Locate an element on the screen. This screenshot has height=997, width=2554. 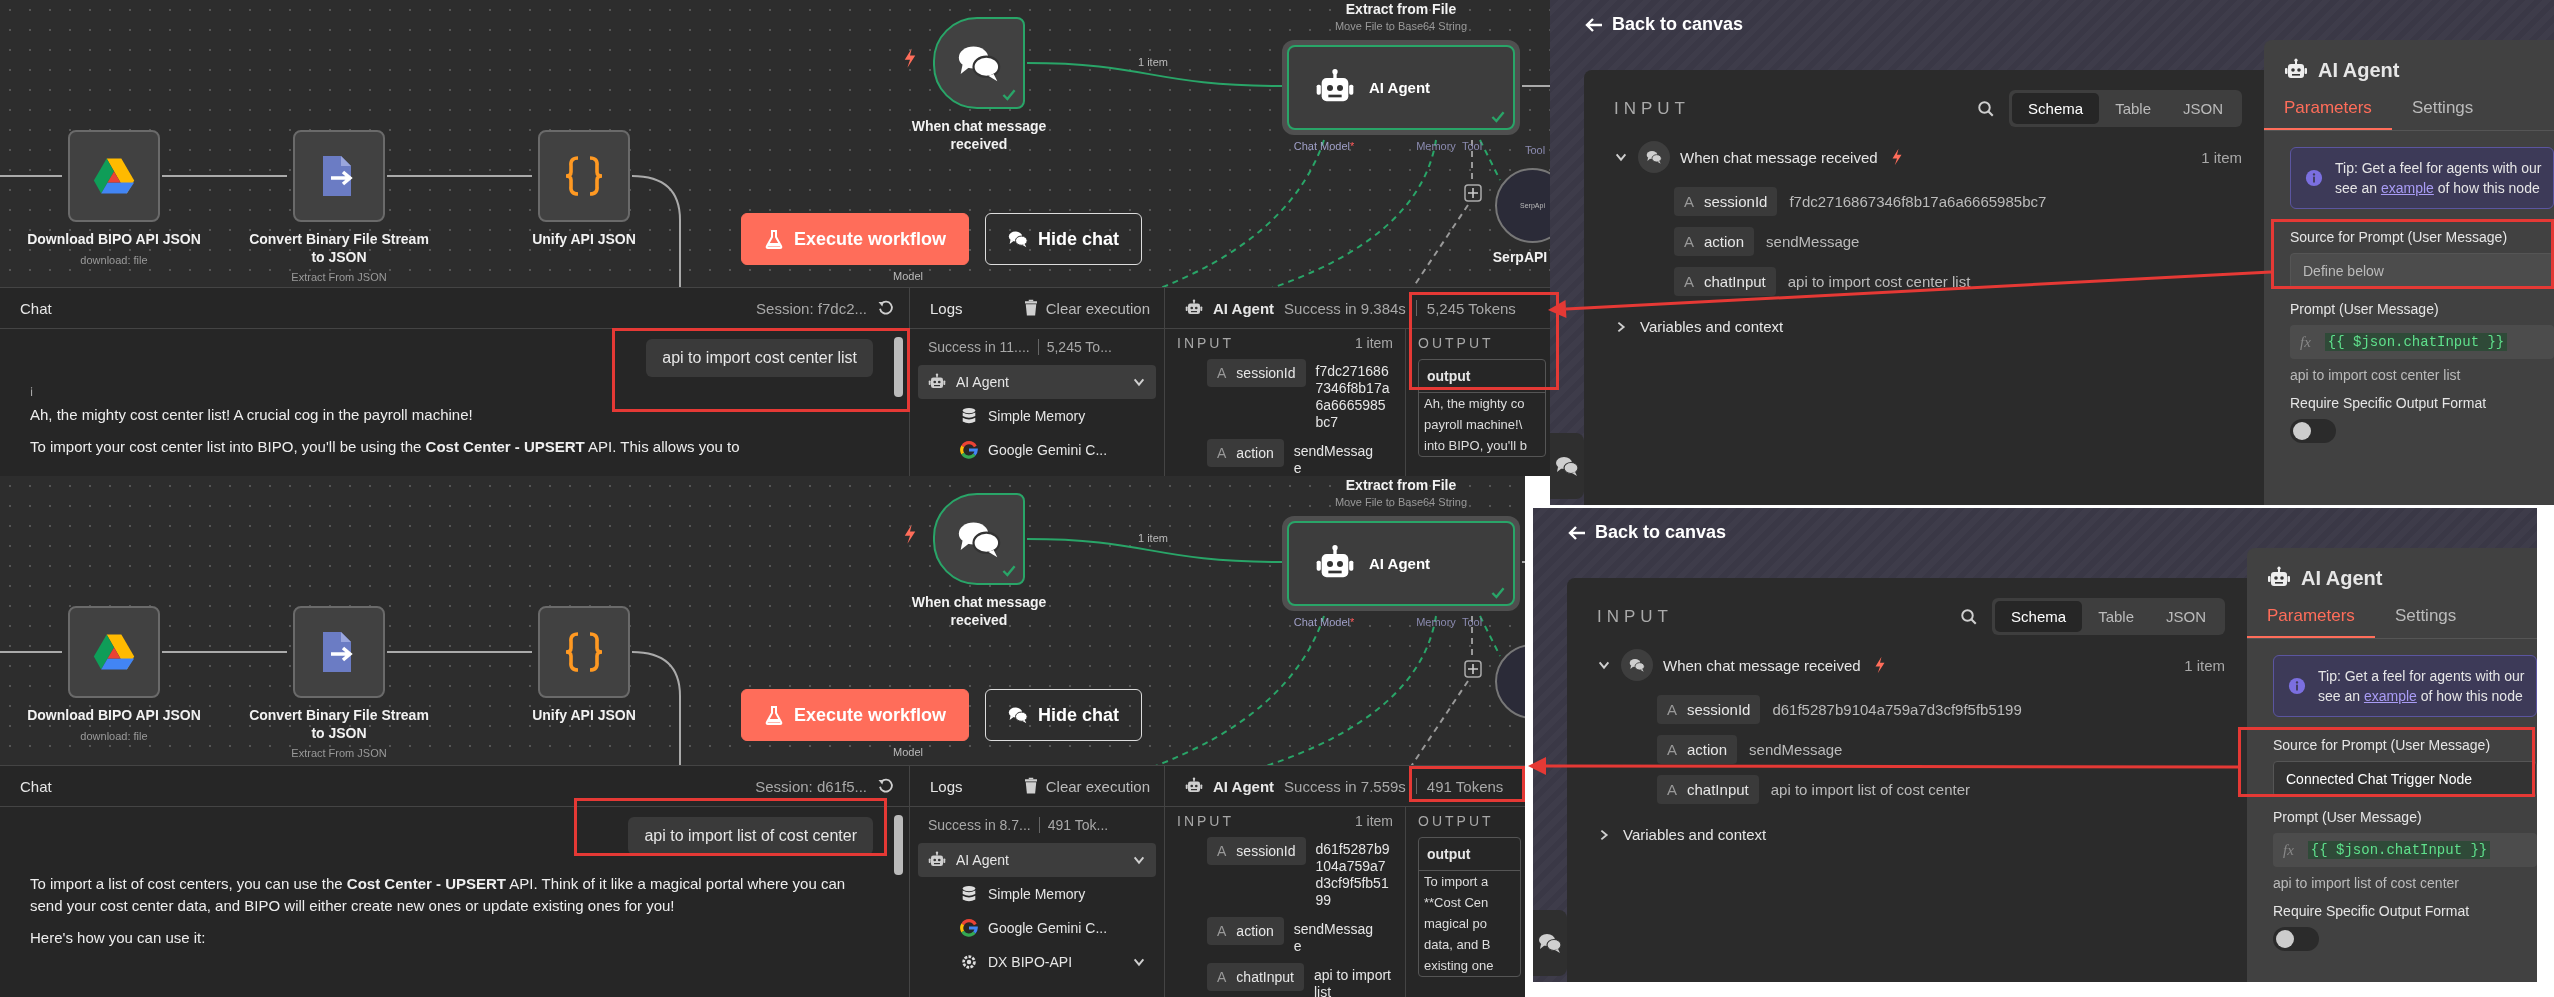
node-title: Extract from File is located at coordinates (1401, 485).